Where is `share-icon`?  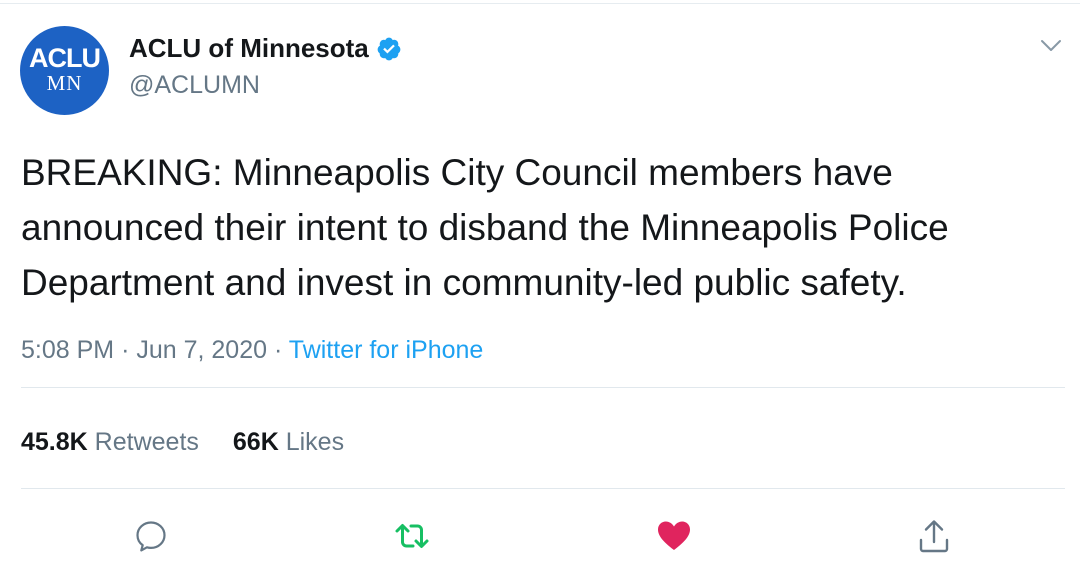
share-icon is located at coordinates (934, 536).